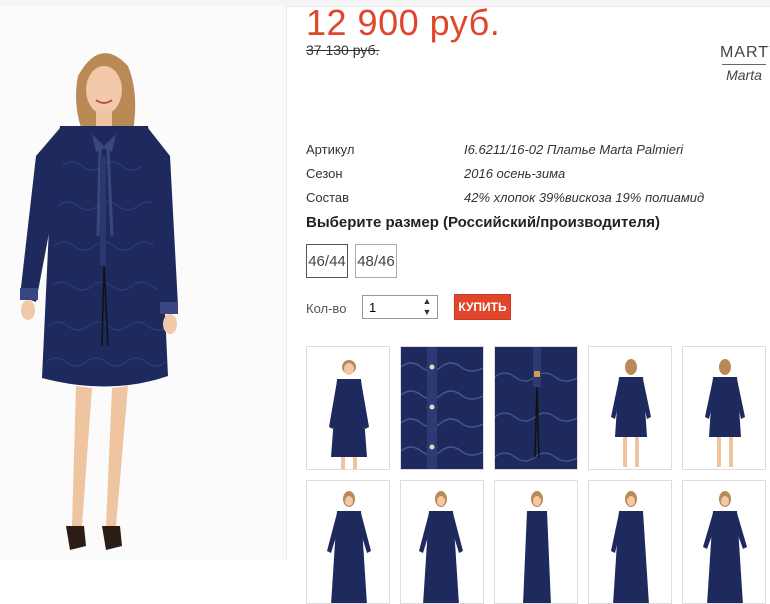  I want to click on thumbnail-front, so click(348, 408).